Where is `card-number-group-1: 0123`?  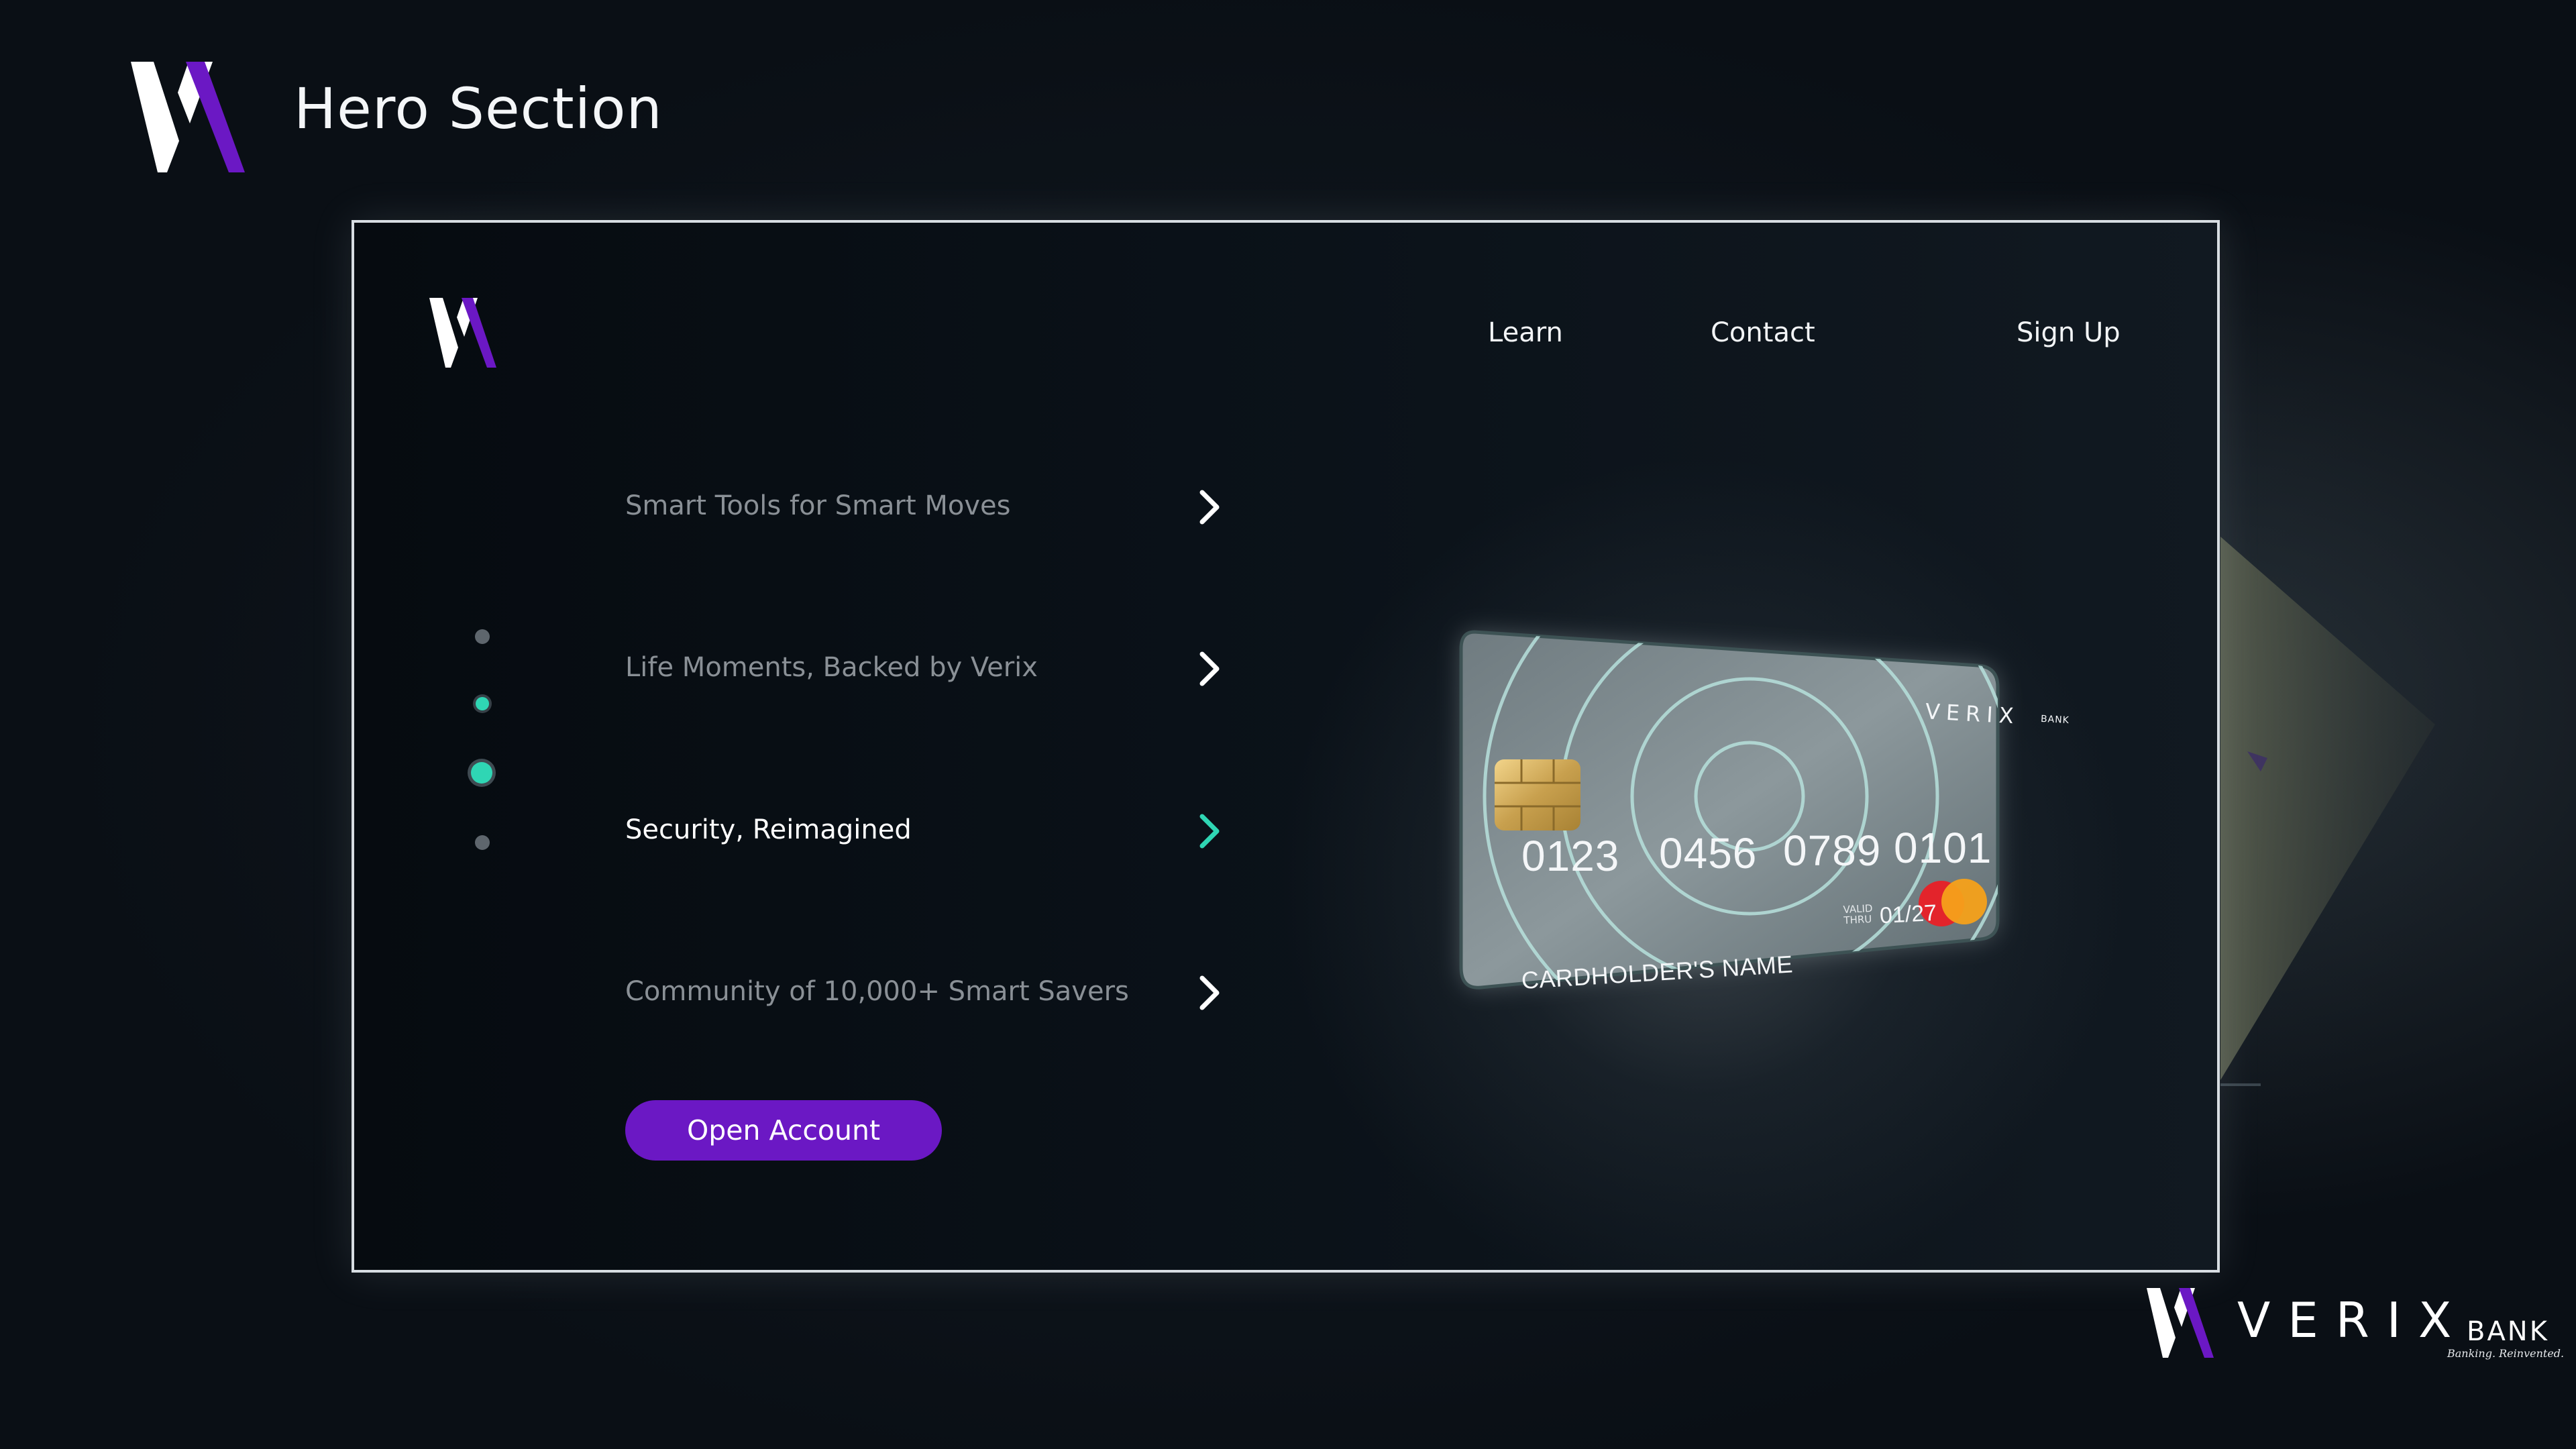
card-number-group-1: 0123 is located at coordinates (1570, 856).